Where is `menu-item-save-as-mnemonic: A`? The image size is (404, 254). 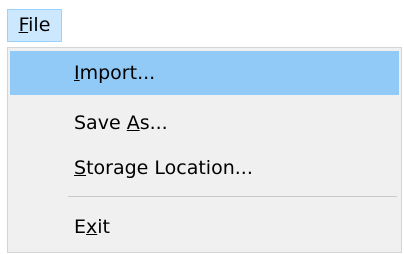 menu-item-save-as-mnemonic: A is located at coordinates (133, 123).